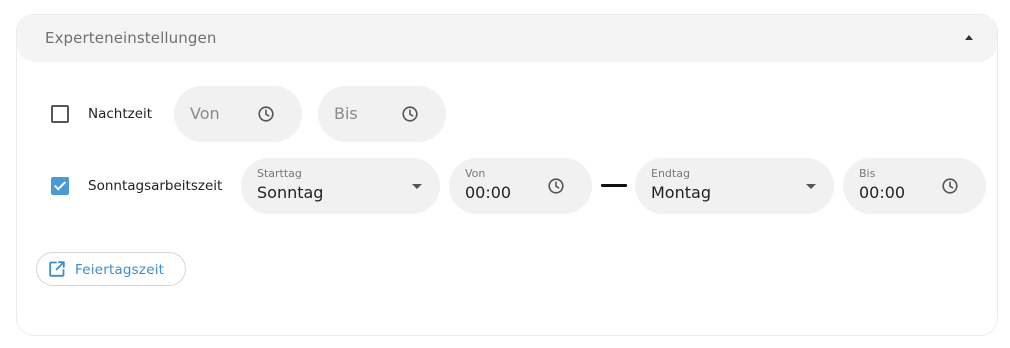 Image resolution: width=1010 pixels, height=348 pixels. Describe the element at coordinates (488, 192) in the screenshot. I see `sunday-from-value: 00:00` at that location.